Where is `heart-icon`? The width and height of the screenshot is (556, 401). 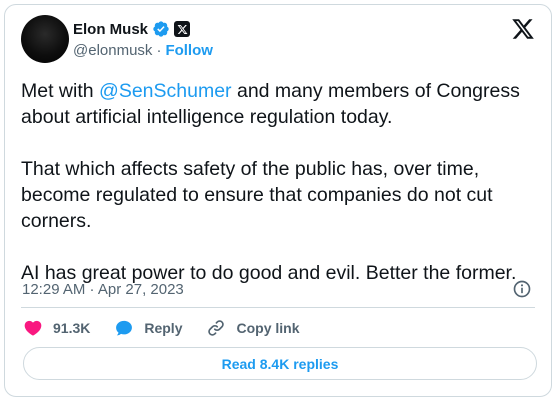
heart-icon is located at coordinates (33, 328).